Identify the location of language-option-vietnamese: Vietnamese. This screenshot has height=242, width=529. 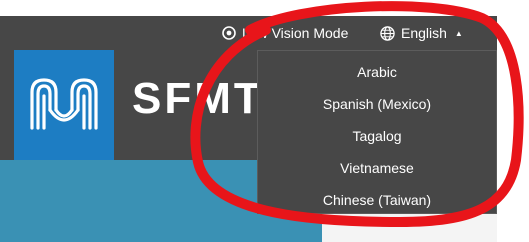
(377, 168).